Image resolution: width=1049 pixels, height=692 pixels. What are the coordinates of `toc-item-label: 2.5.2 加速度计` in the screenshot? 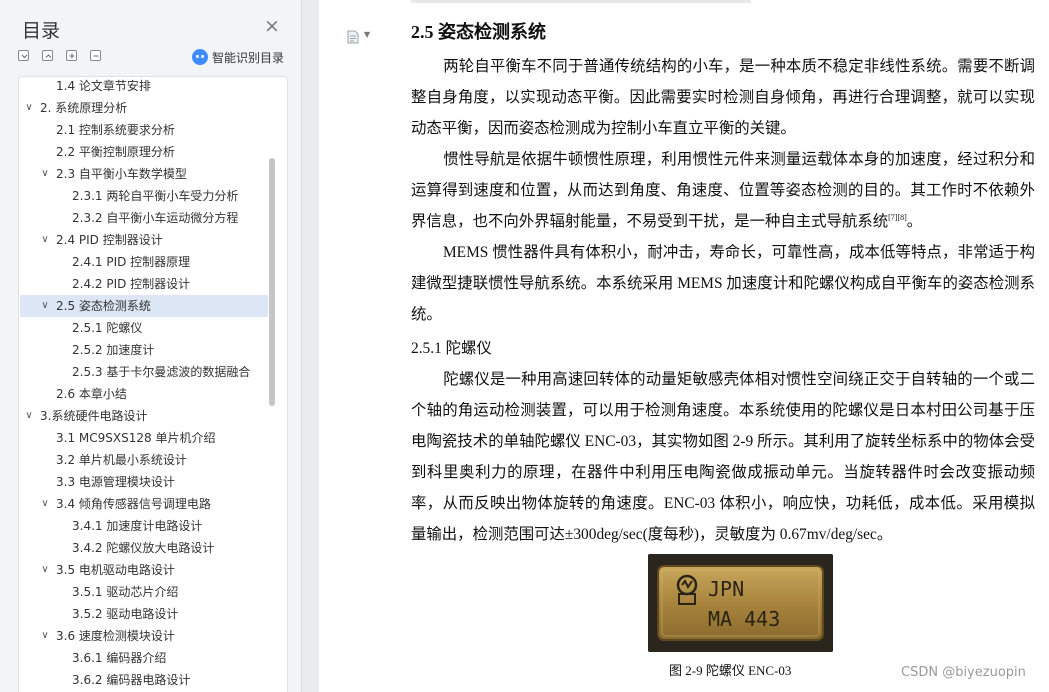 It's located at (113, 350).